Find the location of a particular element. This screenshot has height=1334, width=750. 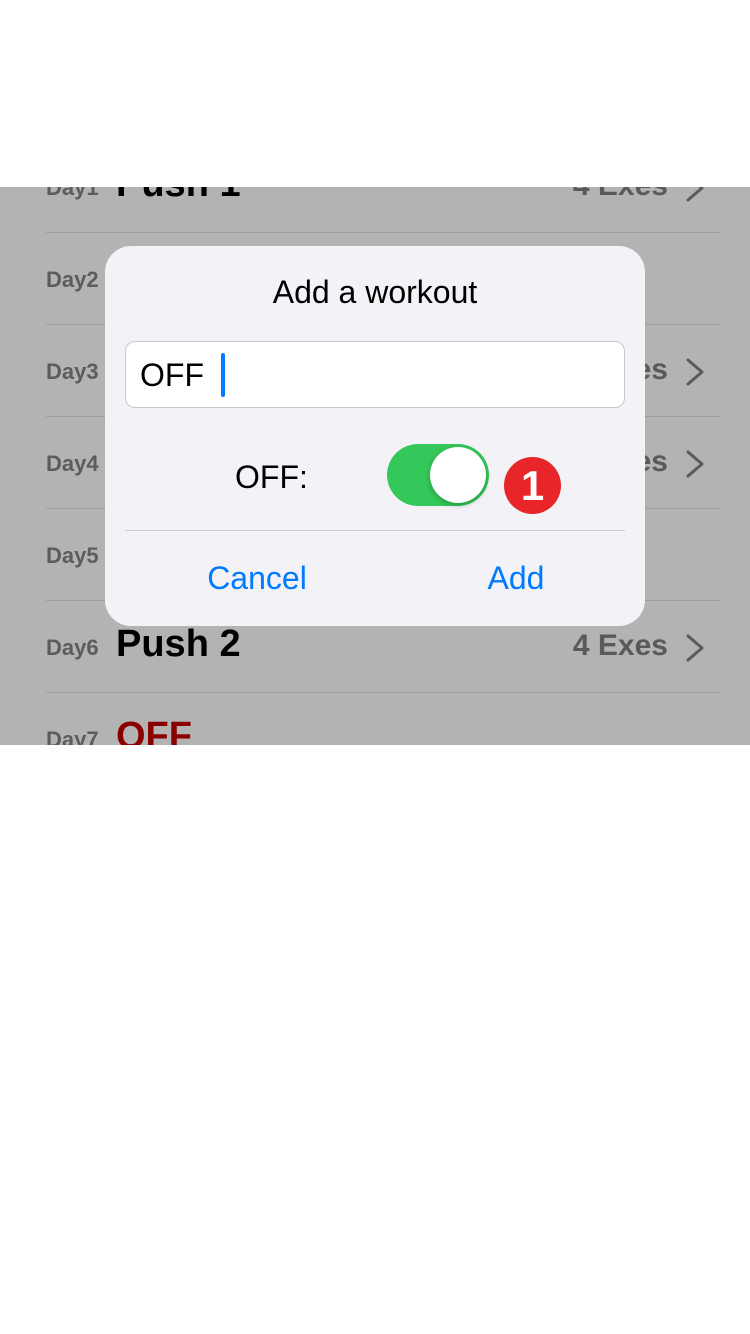

text-cursor is located at coordinates (223, 375).